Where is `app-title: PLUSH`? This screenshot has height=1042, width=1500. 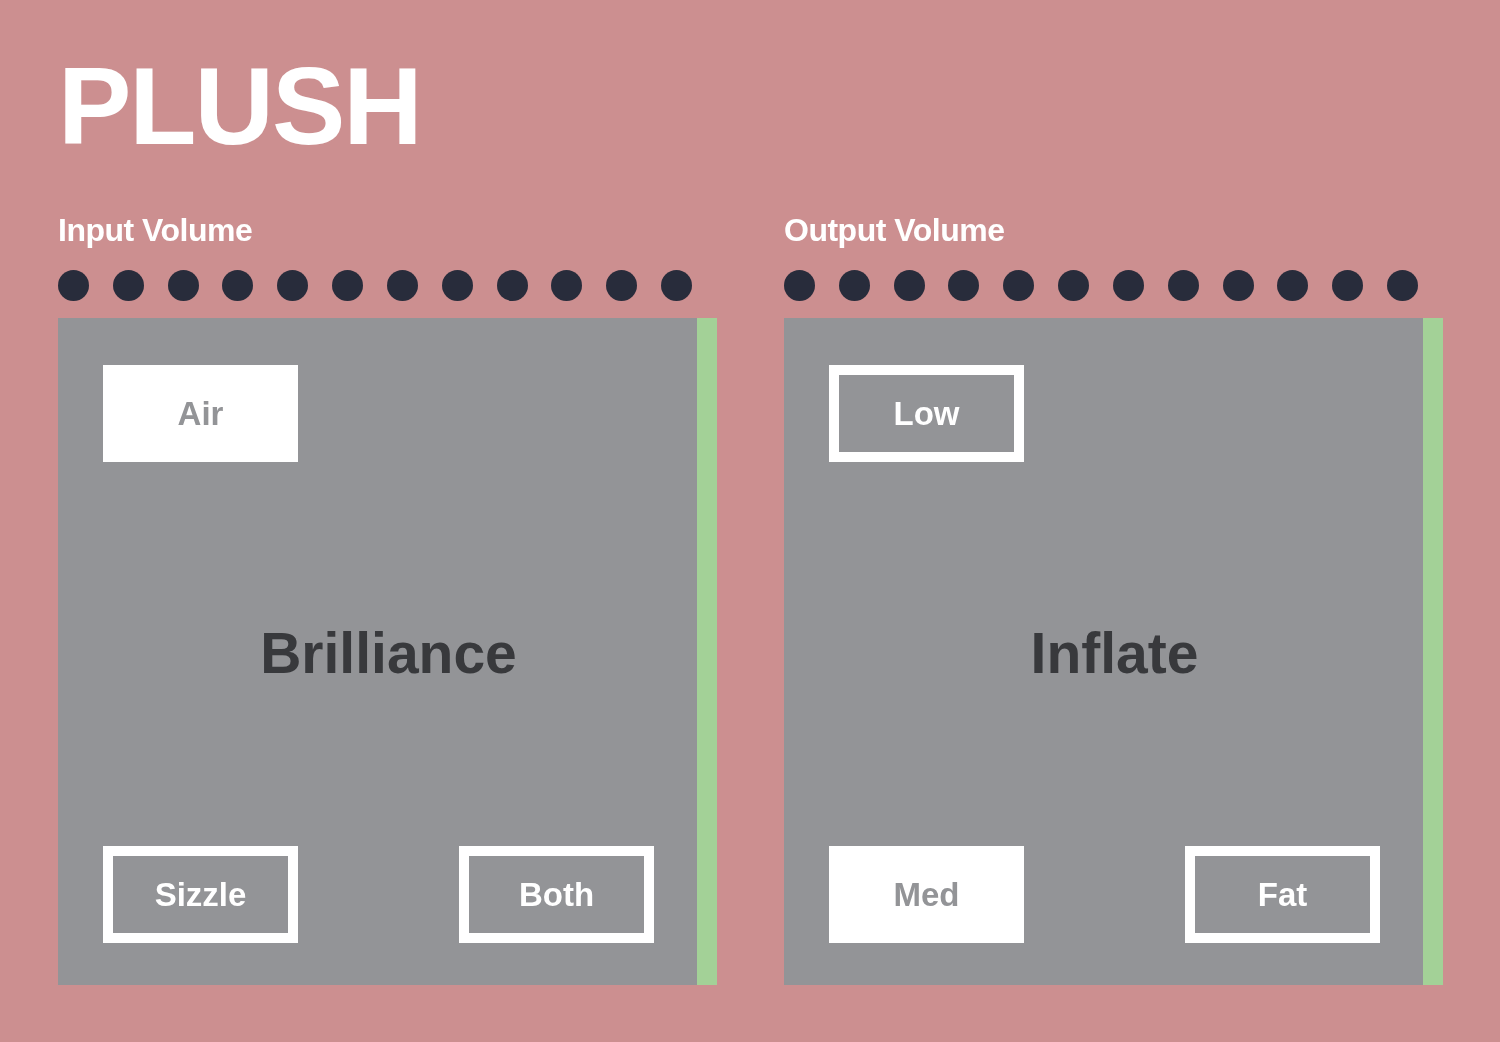 app-title: PLUSH is located at coordinates (239, 106).